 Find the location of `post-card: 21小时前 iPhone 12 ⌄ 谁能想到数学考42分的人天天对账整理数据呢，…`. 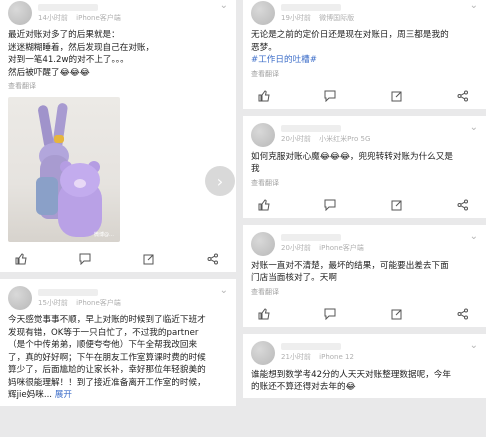

post-card: 21小时前 iPhone 12 ⌄ 谁能想到数学考42分的人天天对账整理数据呢，… is located at coordinates (364, 365).